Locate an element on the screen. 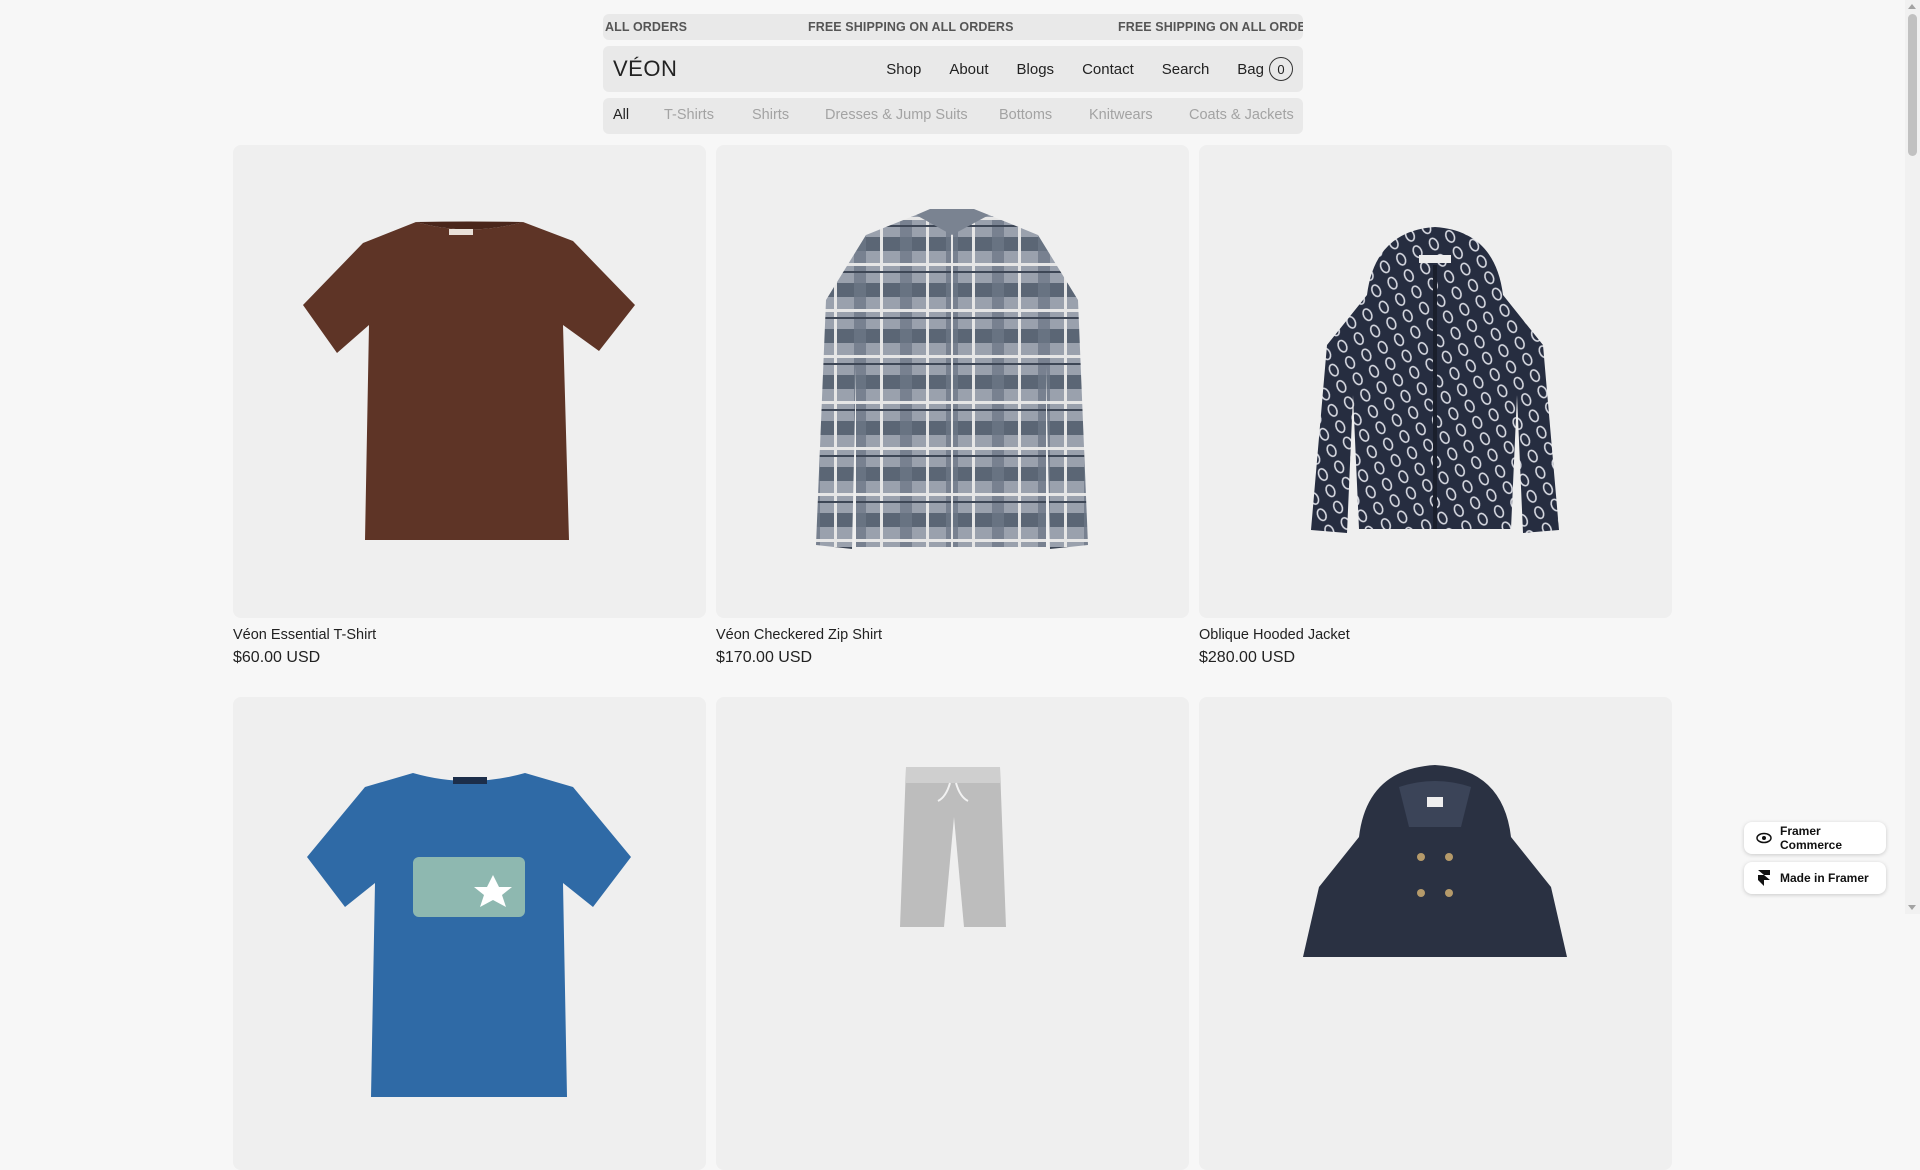  grey-pants-image is located at coordinates (953, 847).